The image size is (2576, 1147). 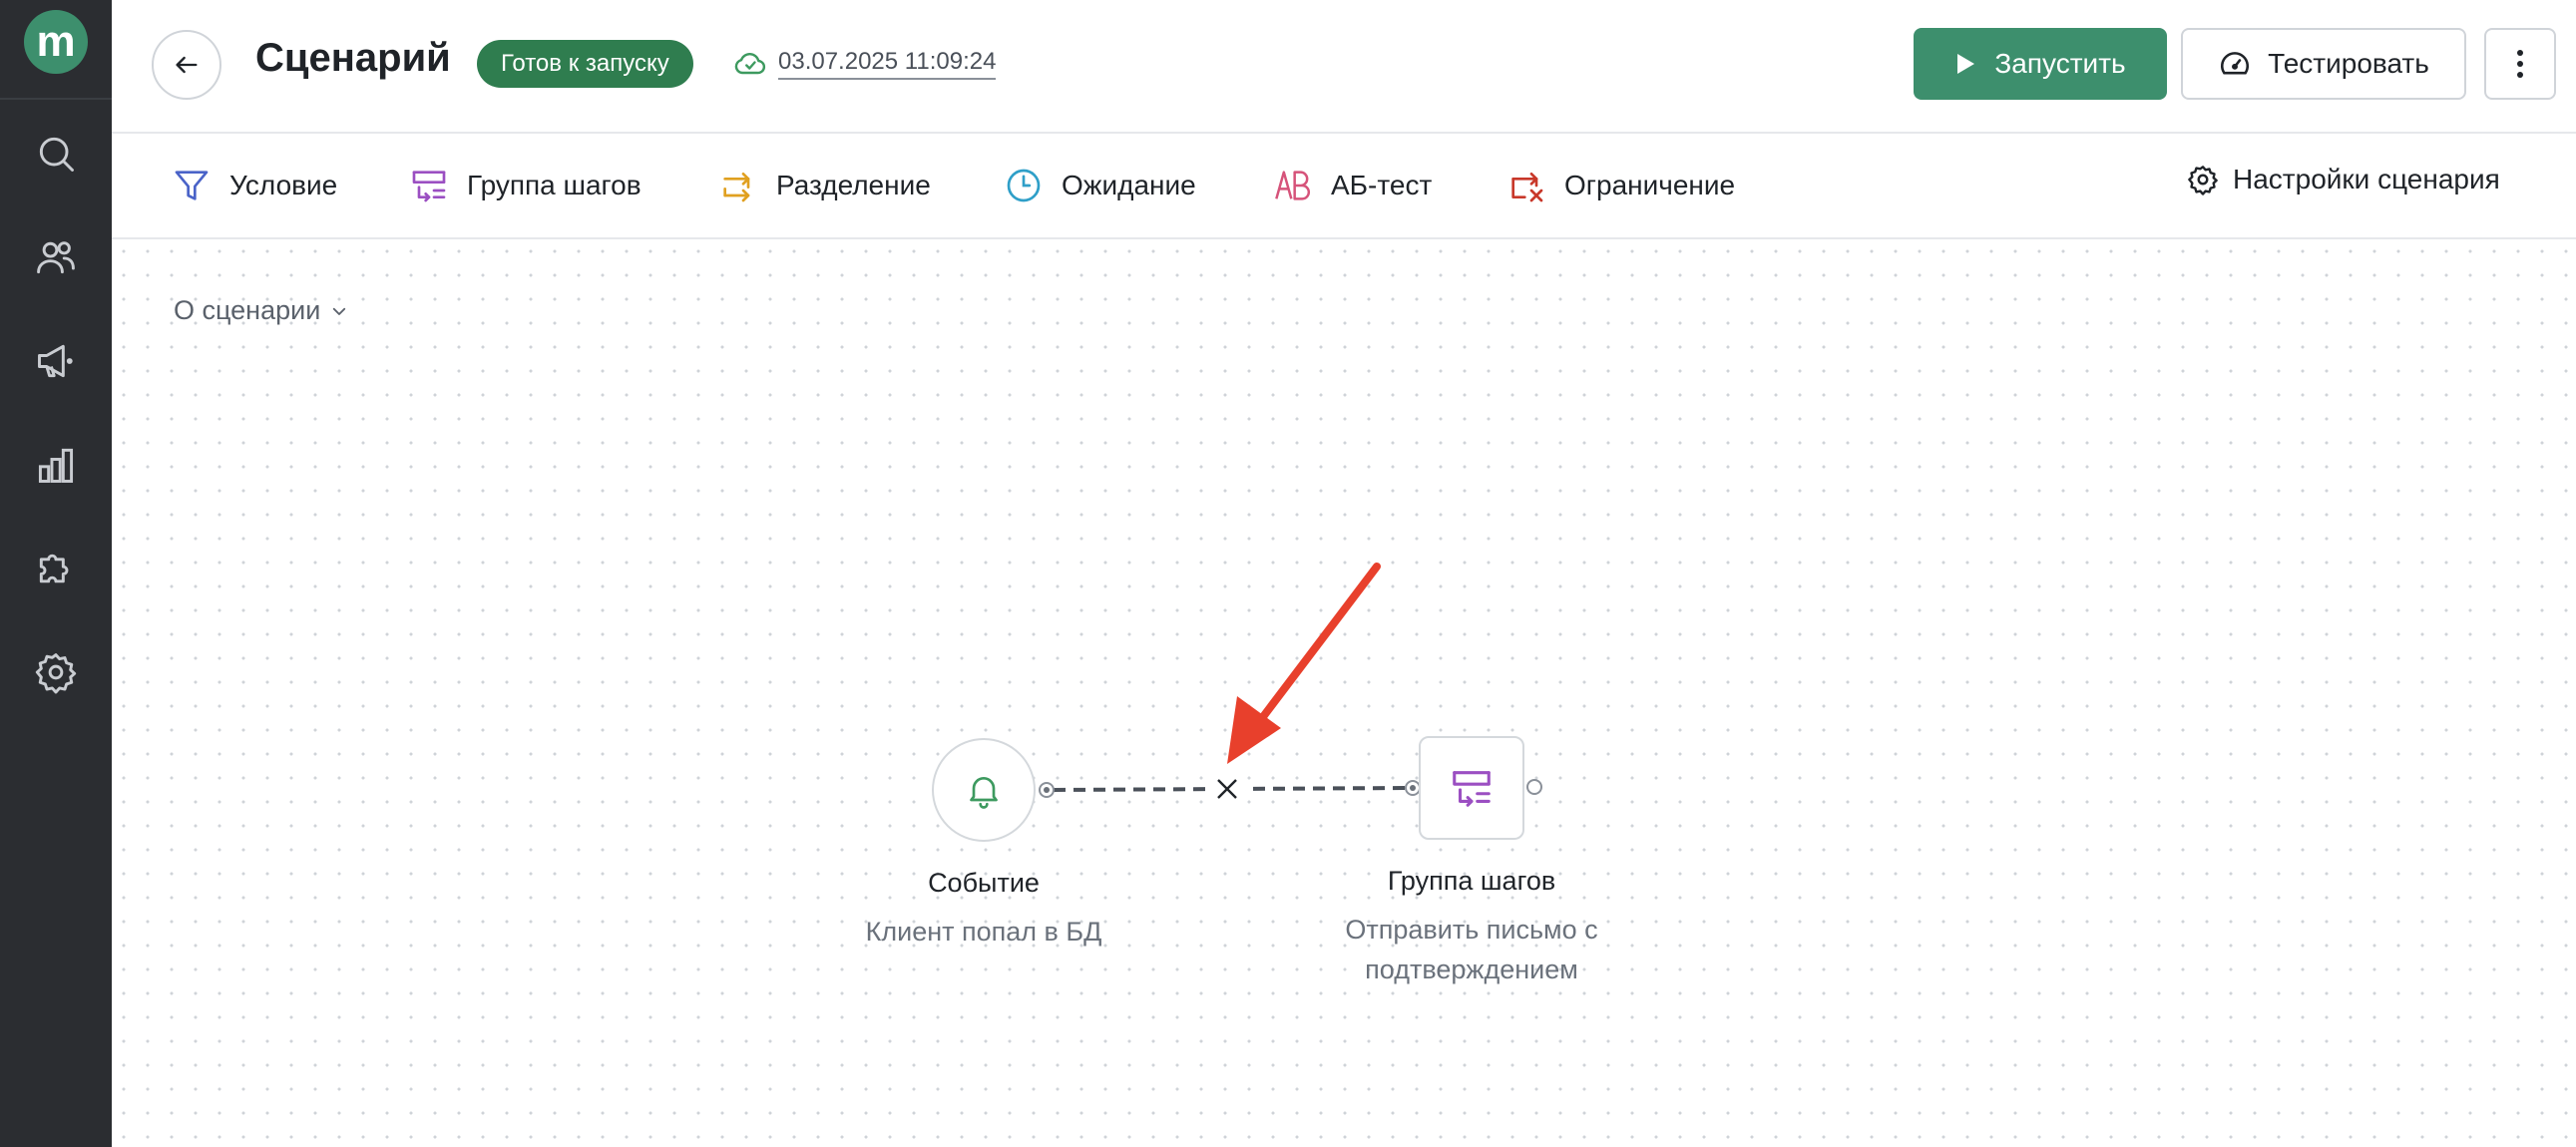 I want to click on tool-ab-test-label: АБ-тест, so click(x=1382, y=185).